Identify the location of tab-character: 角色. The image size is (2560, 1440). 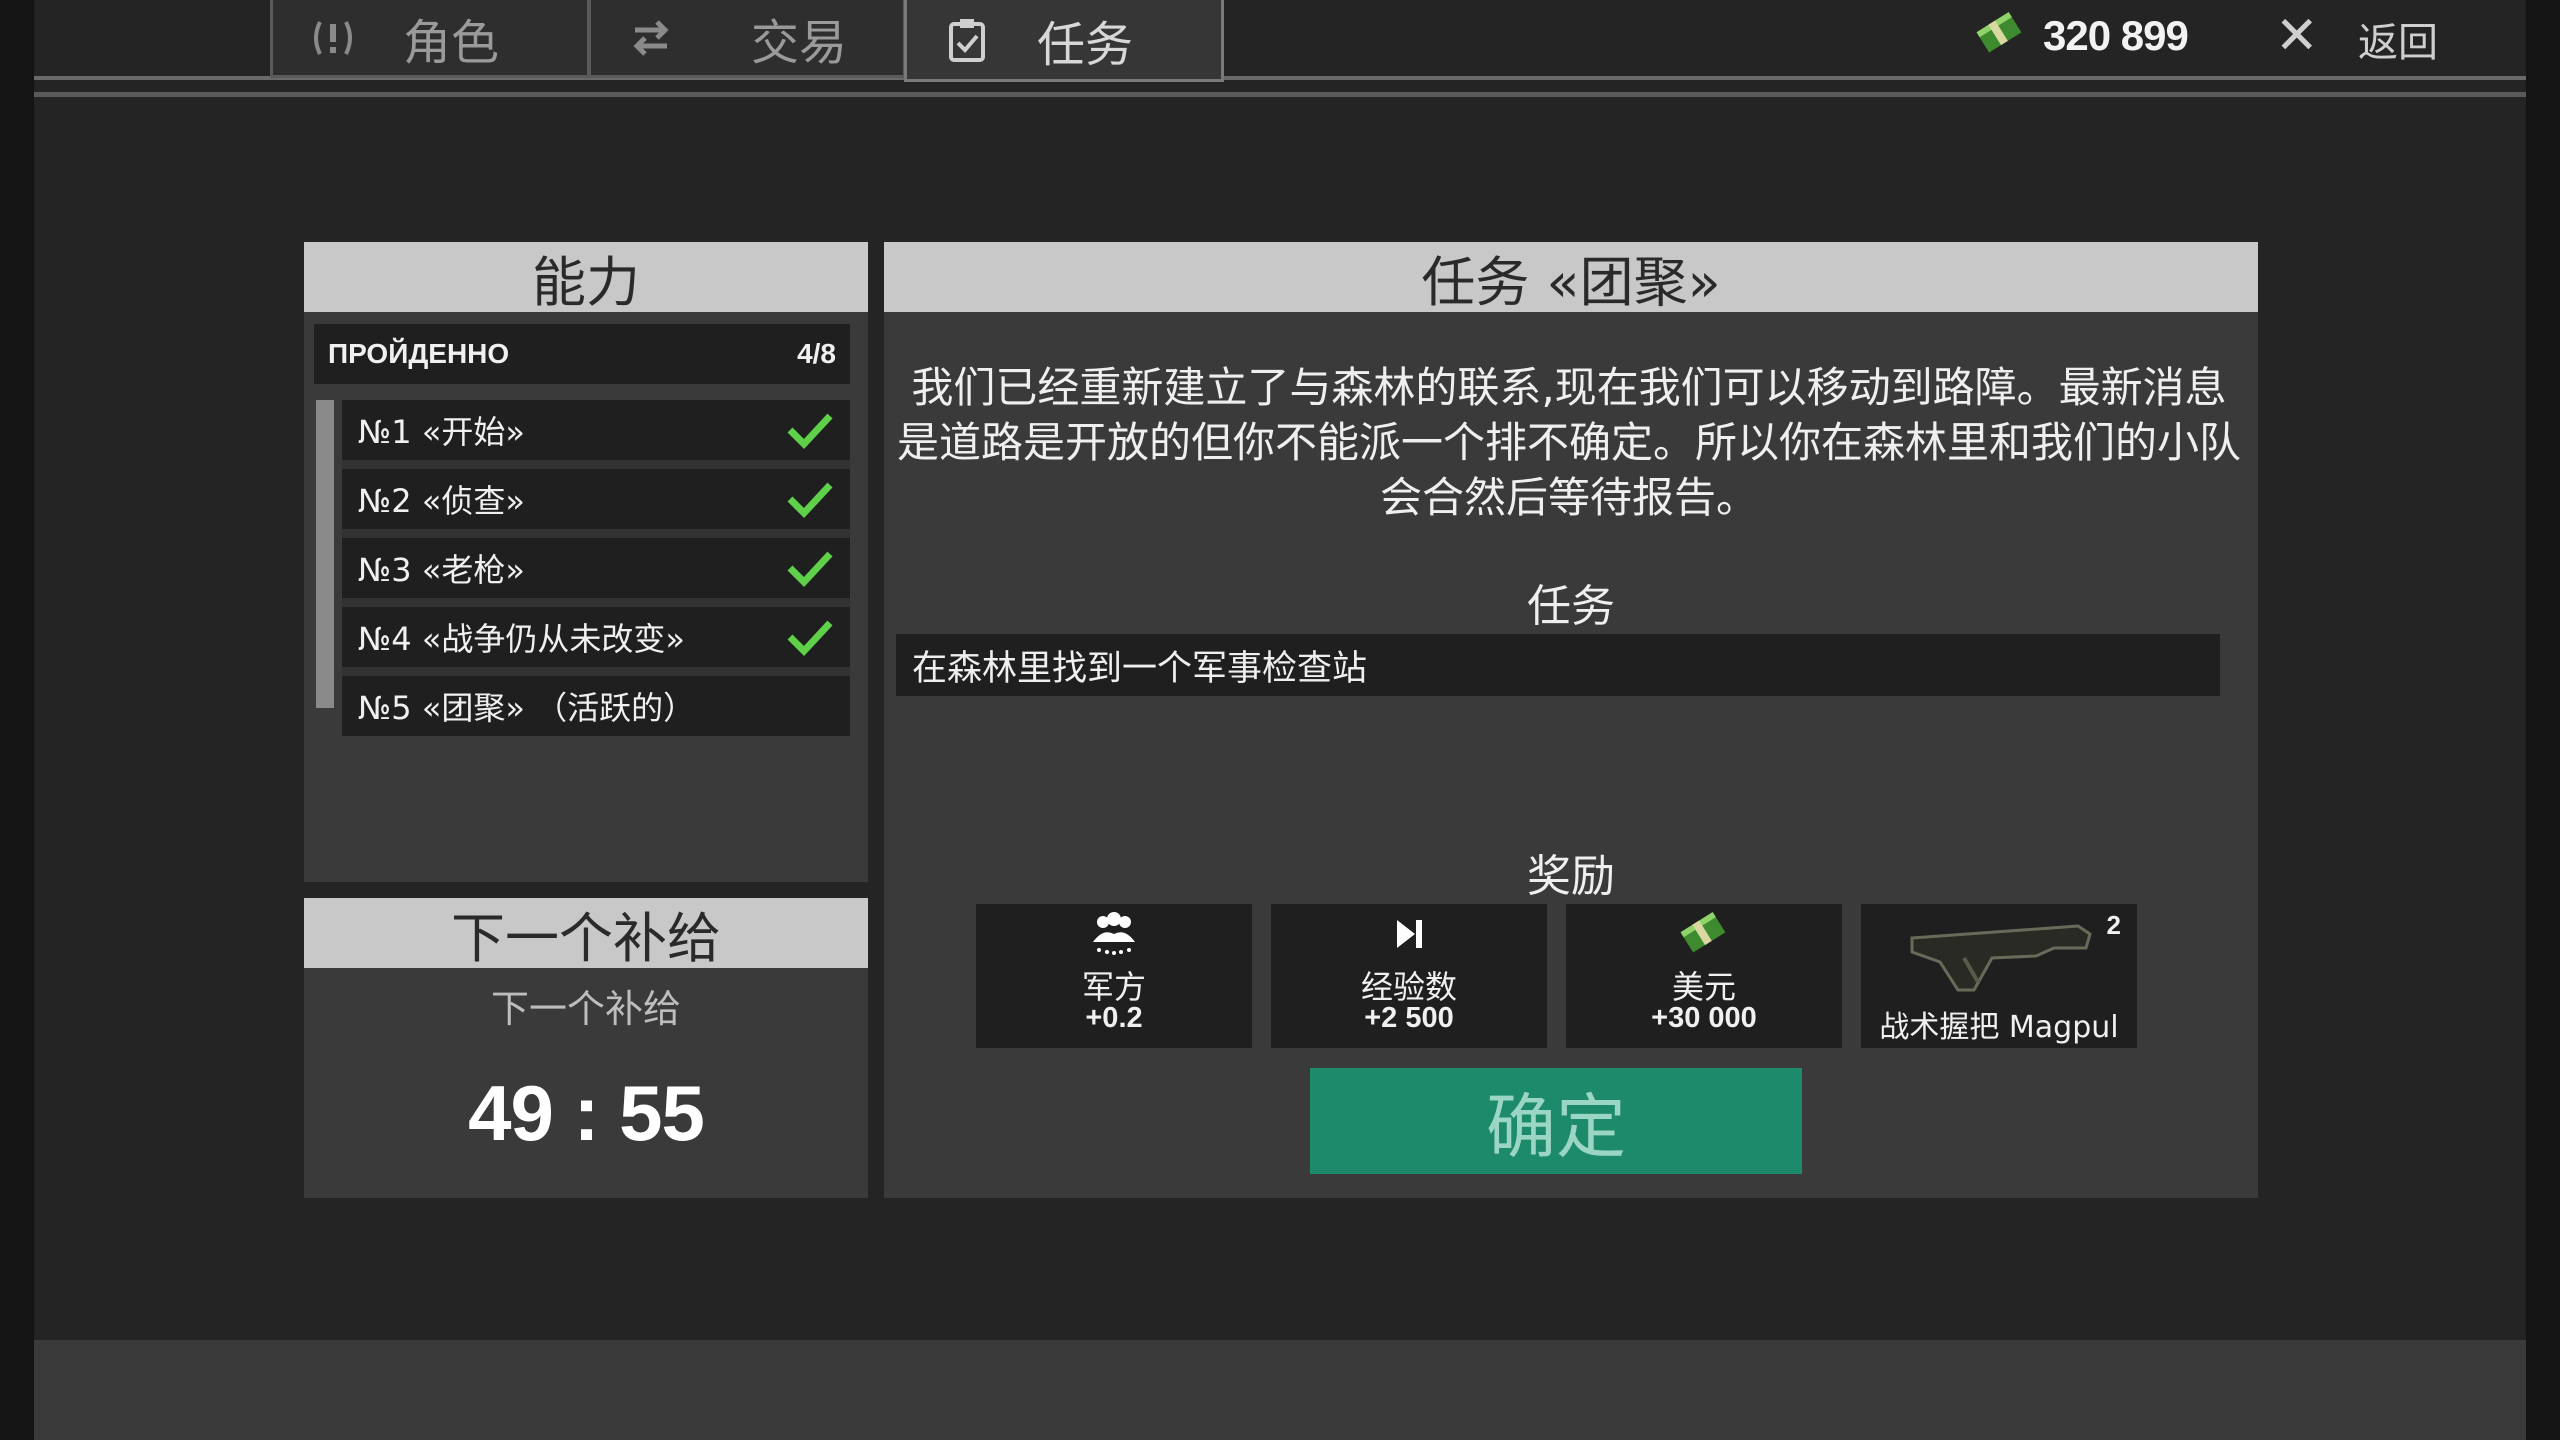
(430, 39).